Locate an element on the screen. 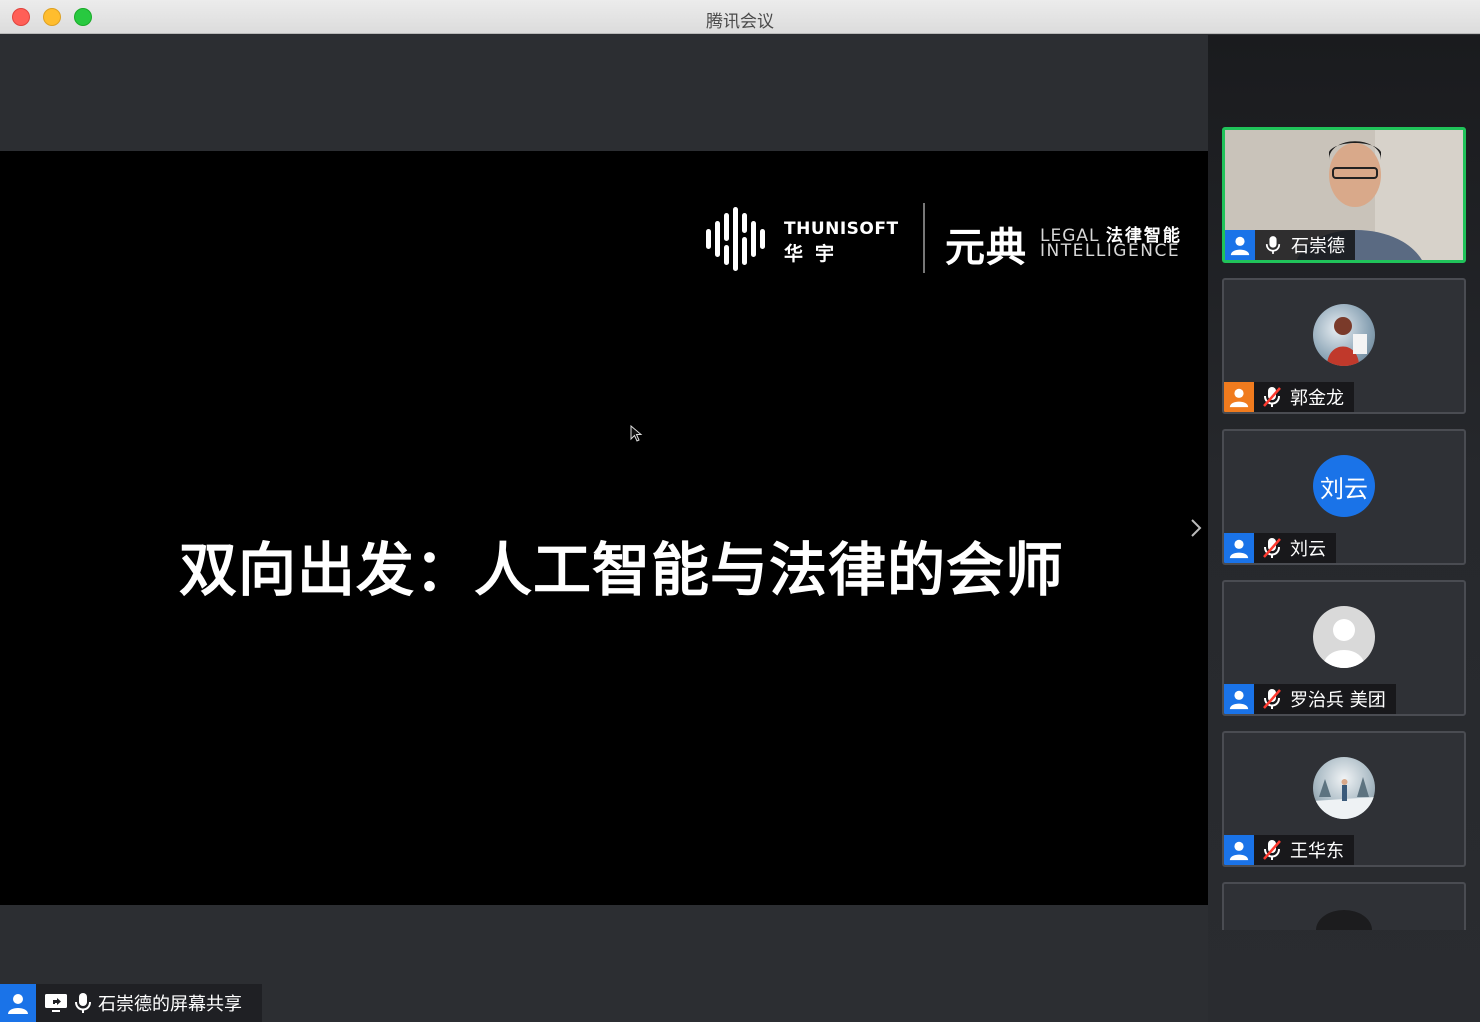 The height and width of the screenshot is (1022, 1480). participant-tile: 郭金龙 is located at coordinates (1344, 346).